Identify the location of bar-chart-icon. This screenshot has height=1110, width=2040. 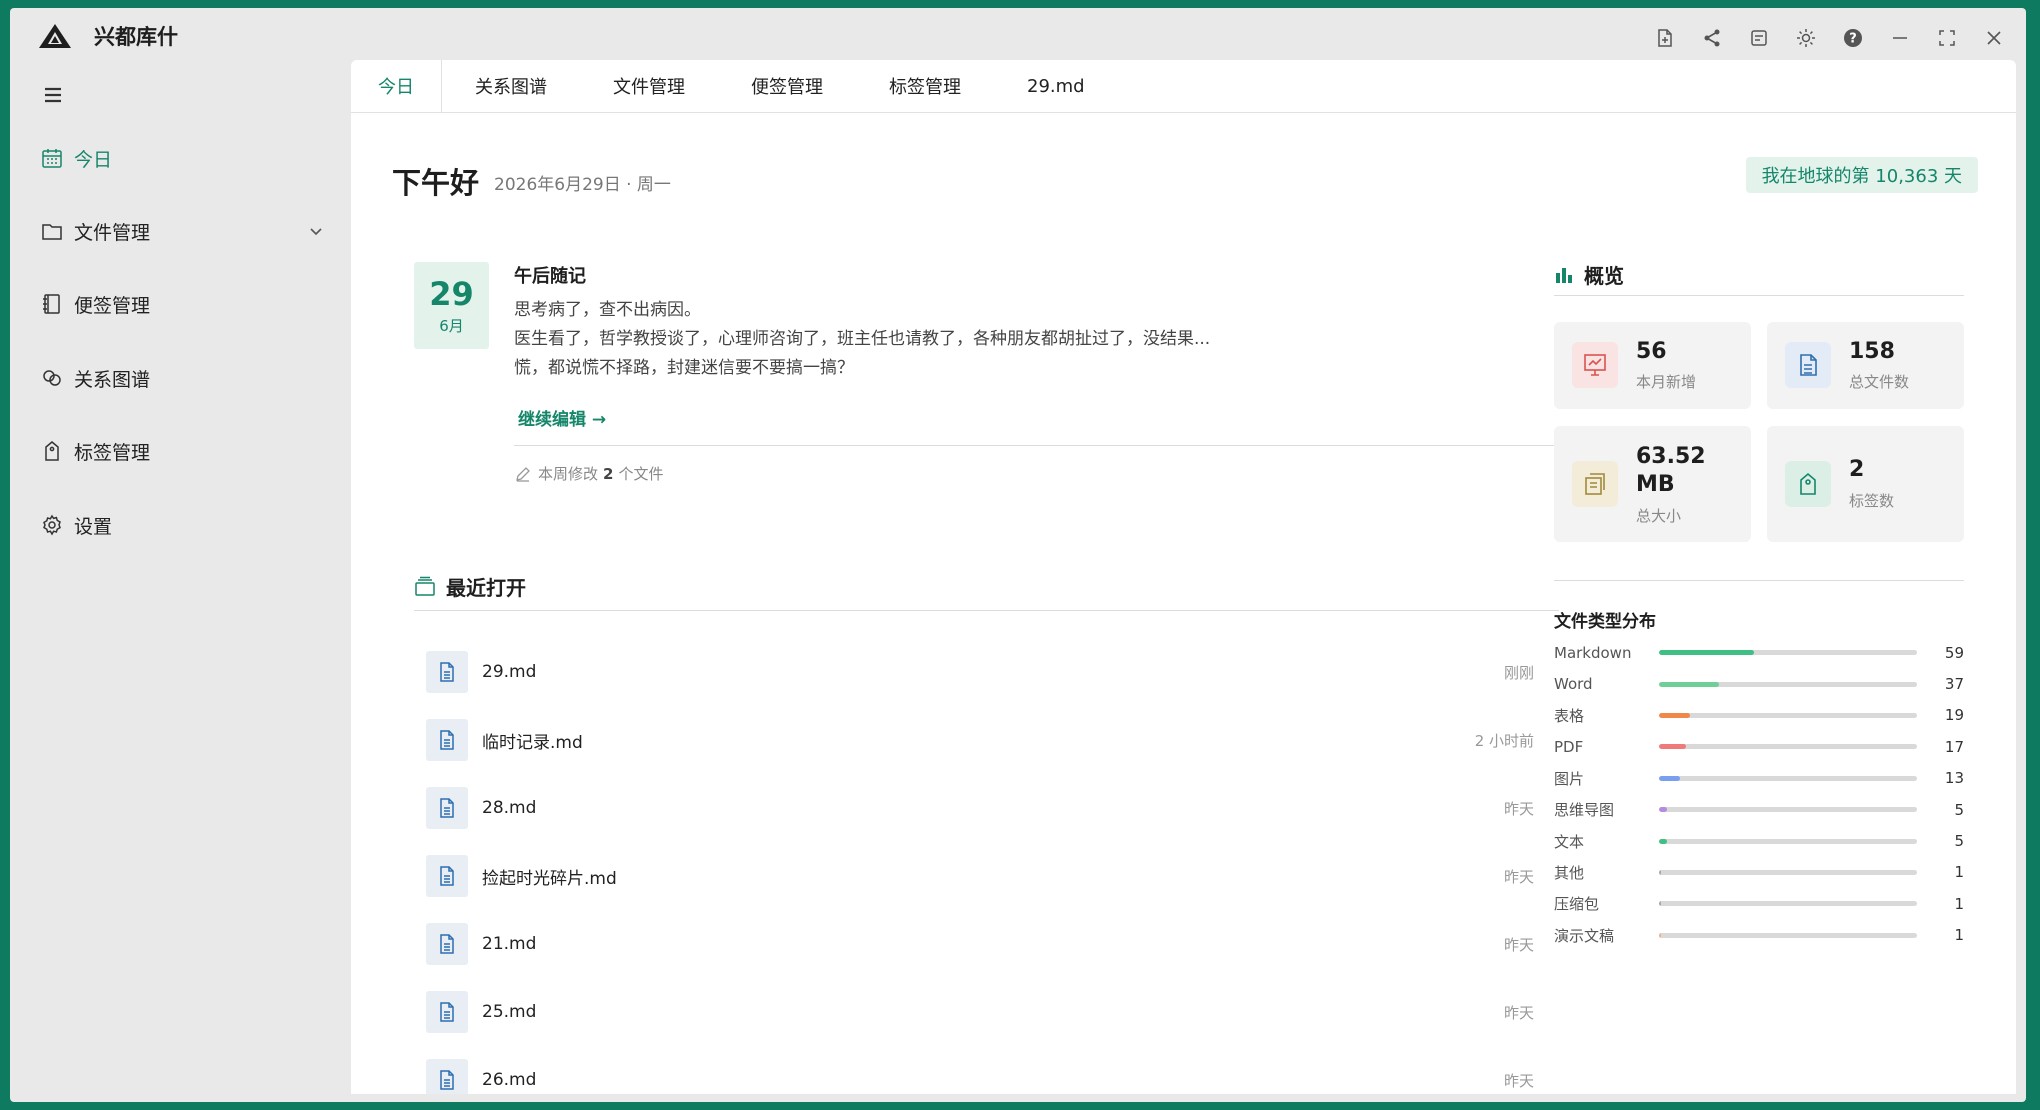
(1564, 275).